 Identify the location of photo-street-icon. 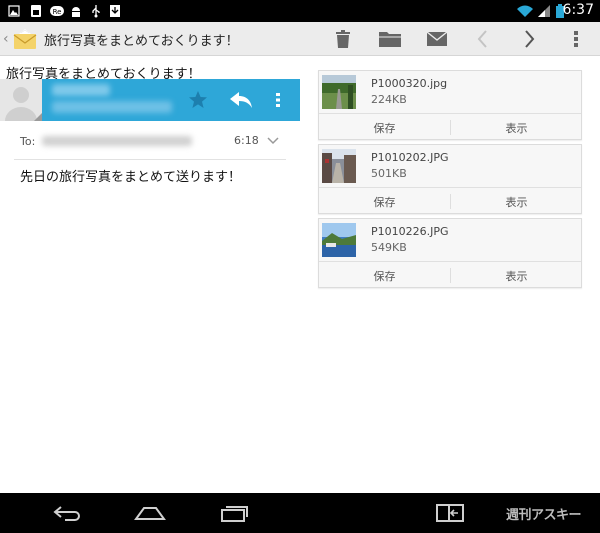
(339, 166).